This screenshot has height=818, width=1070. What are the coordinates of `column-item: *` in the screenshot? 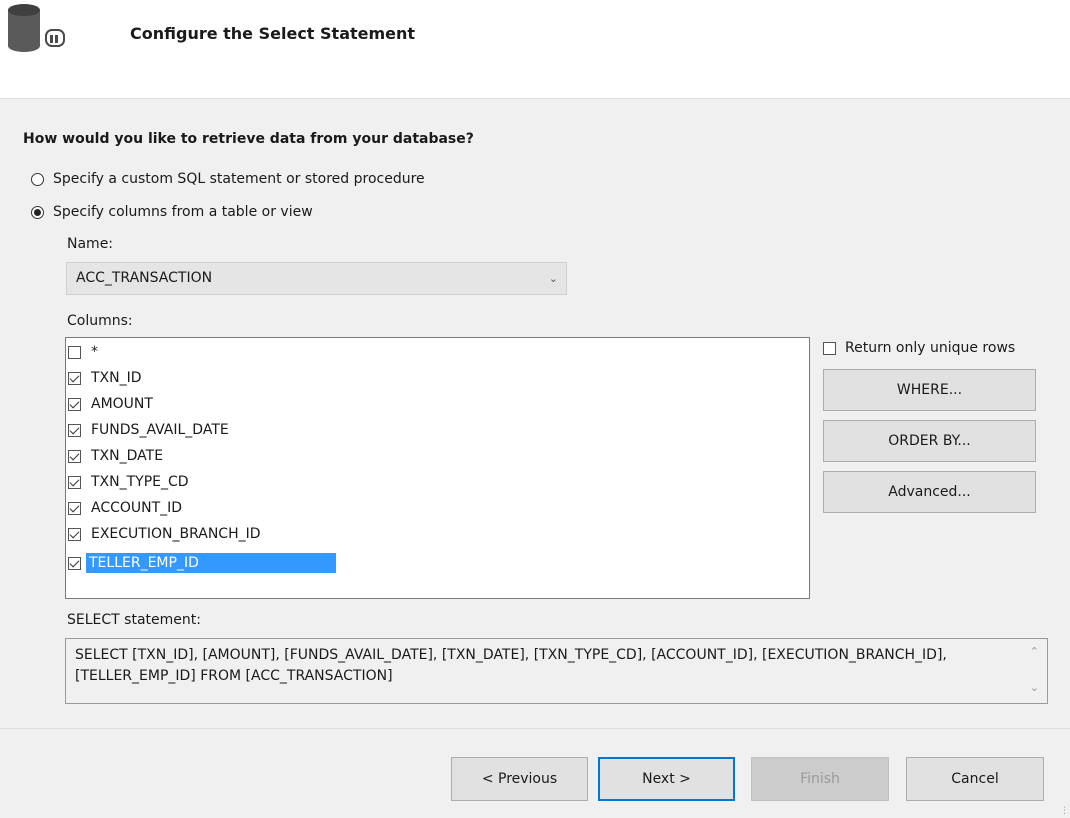 It's located at (84, 352).